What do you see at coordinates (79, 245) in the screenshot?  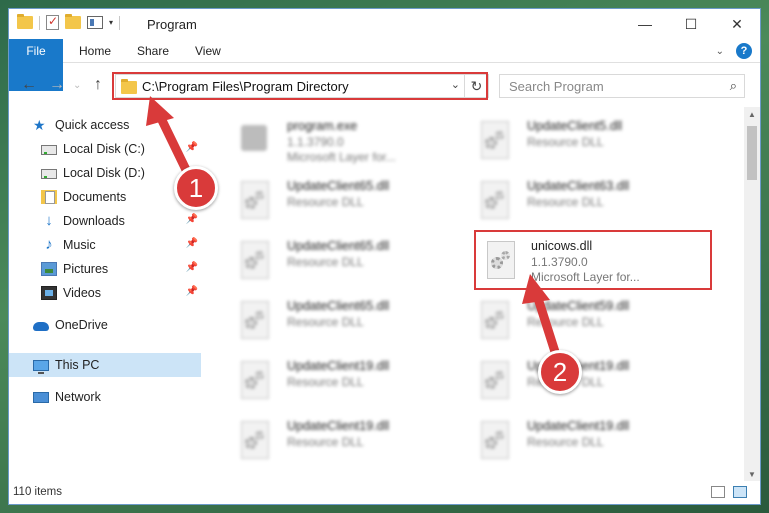 I see `sidebar-item-label: Music` at bounding box center [79, 245].